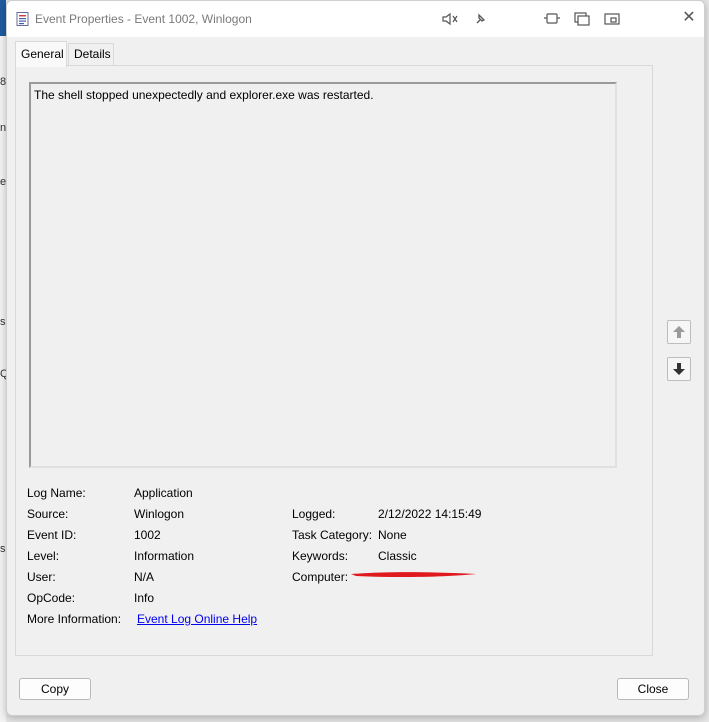  I want to click on user-value: N/A, so click(144, 577).